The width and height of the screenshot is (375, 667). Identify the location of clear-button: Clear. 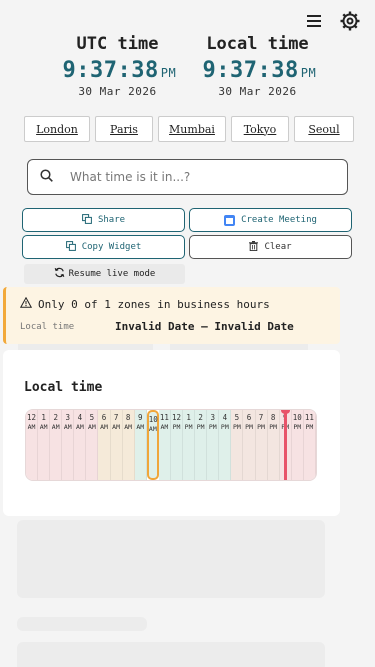
(270, 247).